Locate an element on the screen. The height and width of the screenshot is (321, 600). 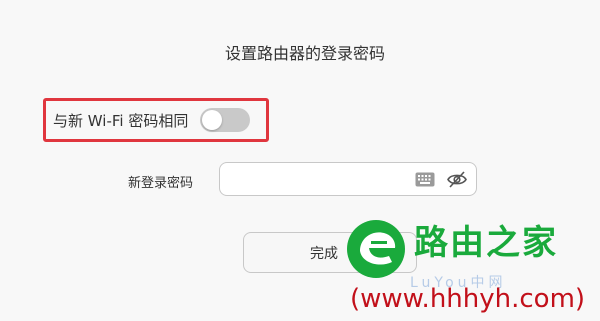
toggle-knob is located at coordinates (212, 120).